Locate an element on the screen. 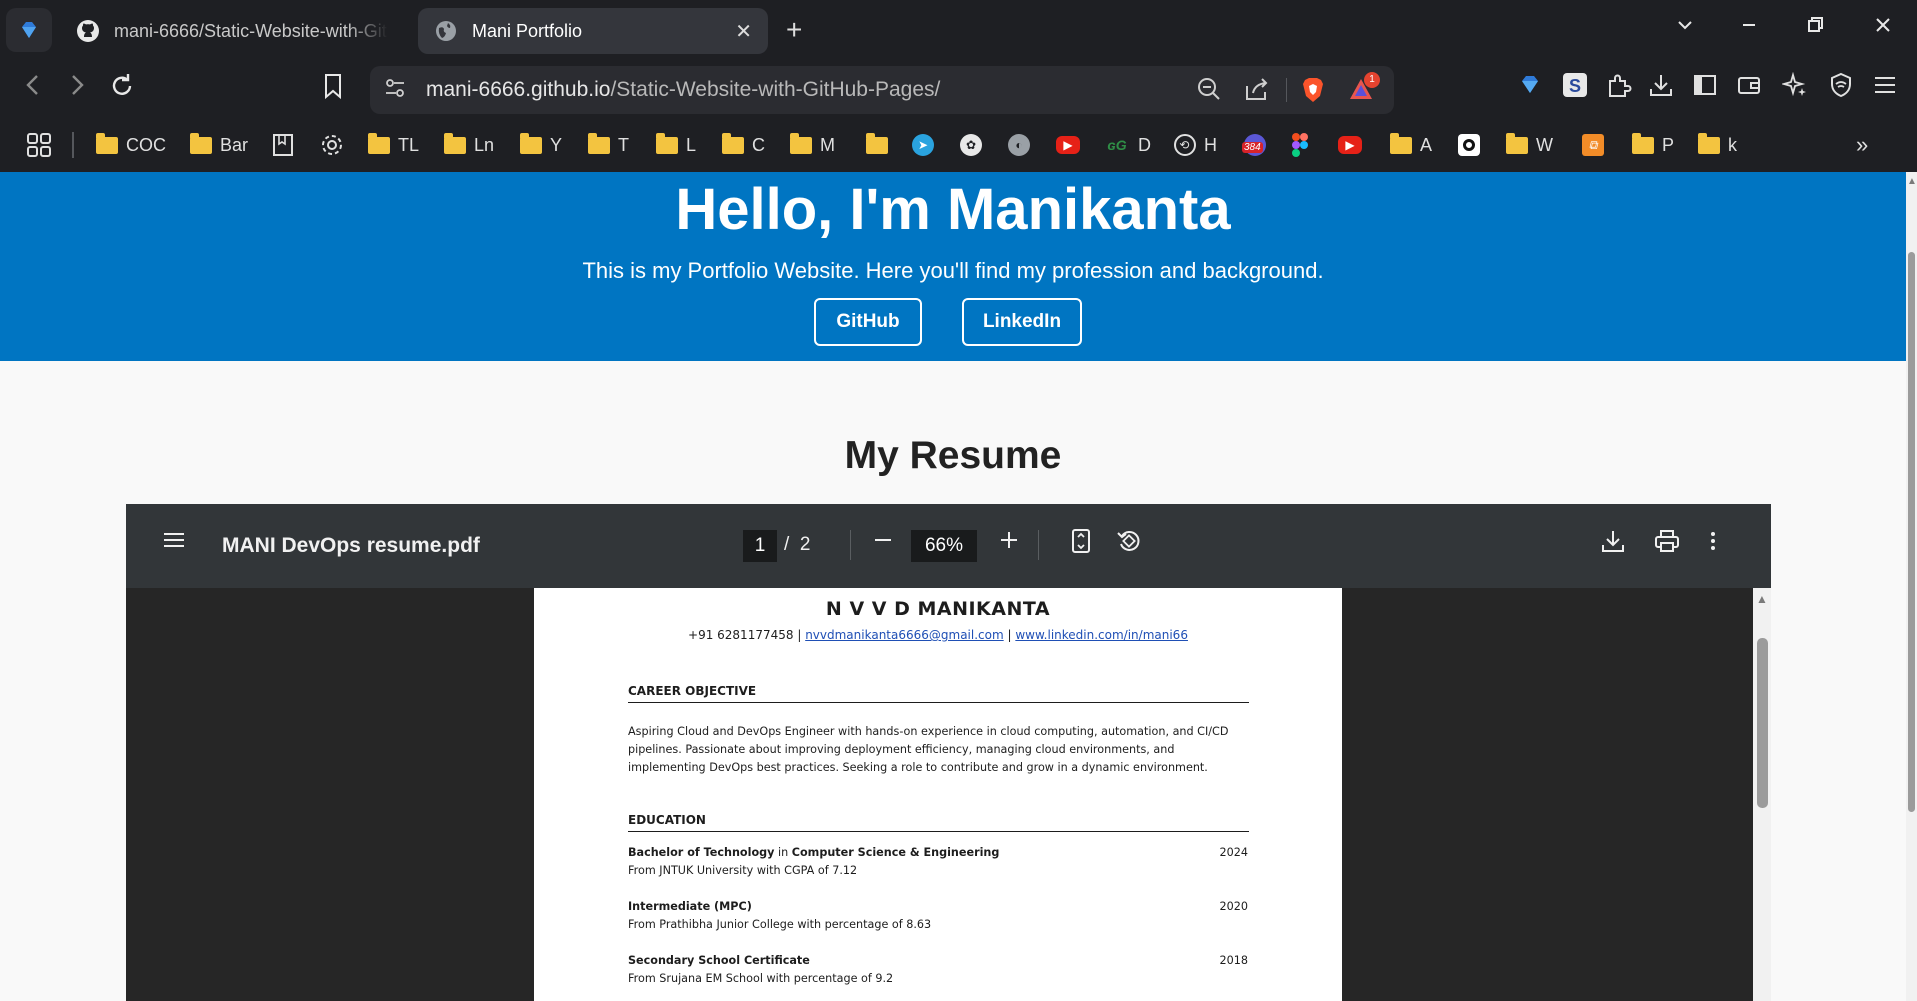 Image resolution: width=1917 pixels, height=1001 pixels. bookmark-folder-t: T is located at coordinates (608, 145).